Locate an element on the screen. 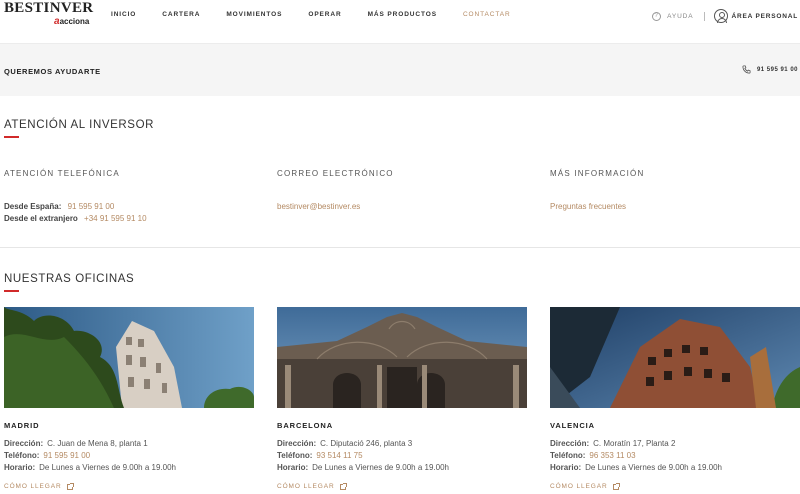 This screenshot has width=800, height=494. nav-operar: OPERAR is located at coordinates (324, 15).